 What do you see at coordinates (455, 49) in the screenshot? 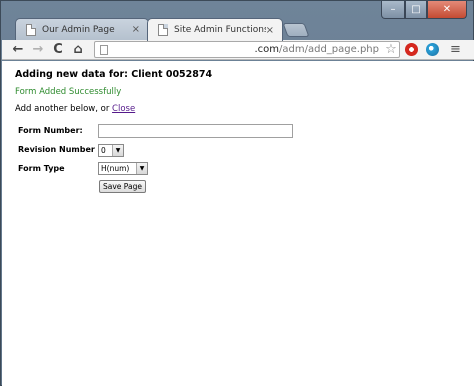
I see `menu-icon: ≡` at bounding box center [455, 49].